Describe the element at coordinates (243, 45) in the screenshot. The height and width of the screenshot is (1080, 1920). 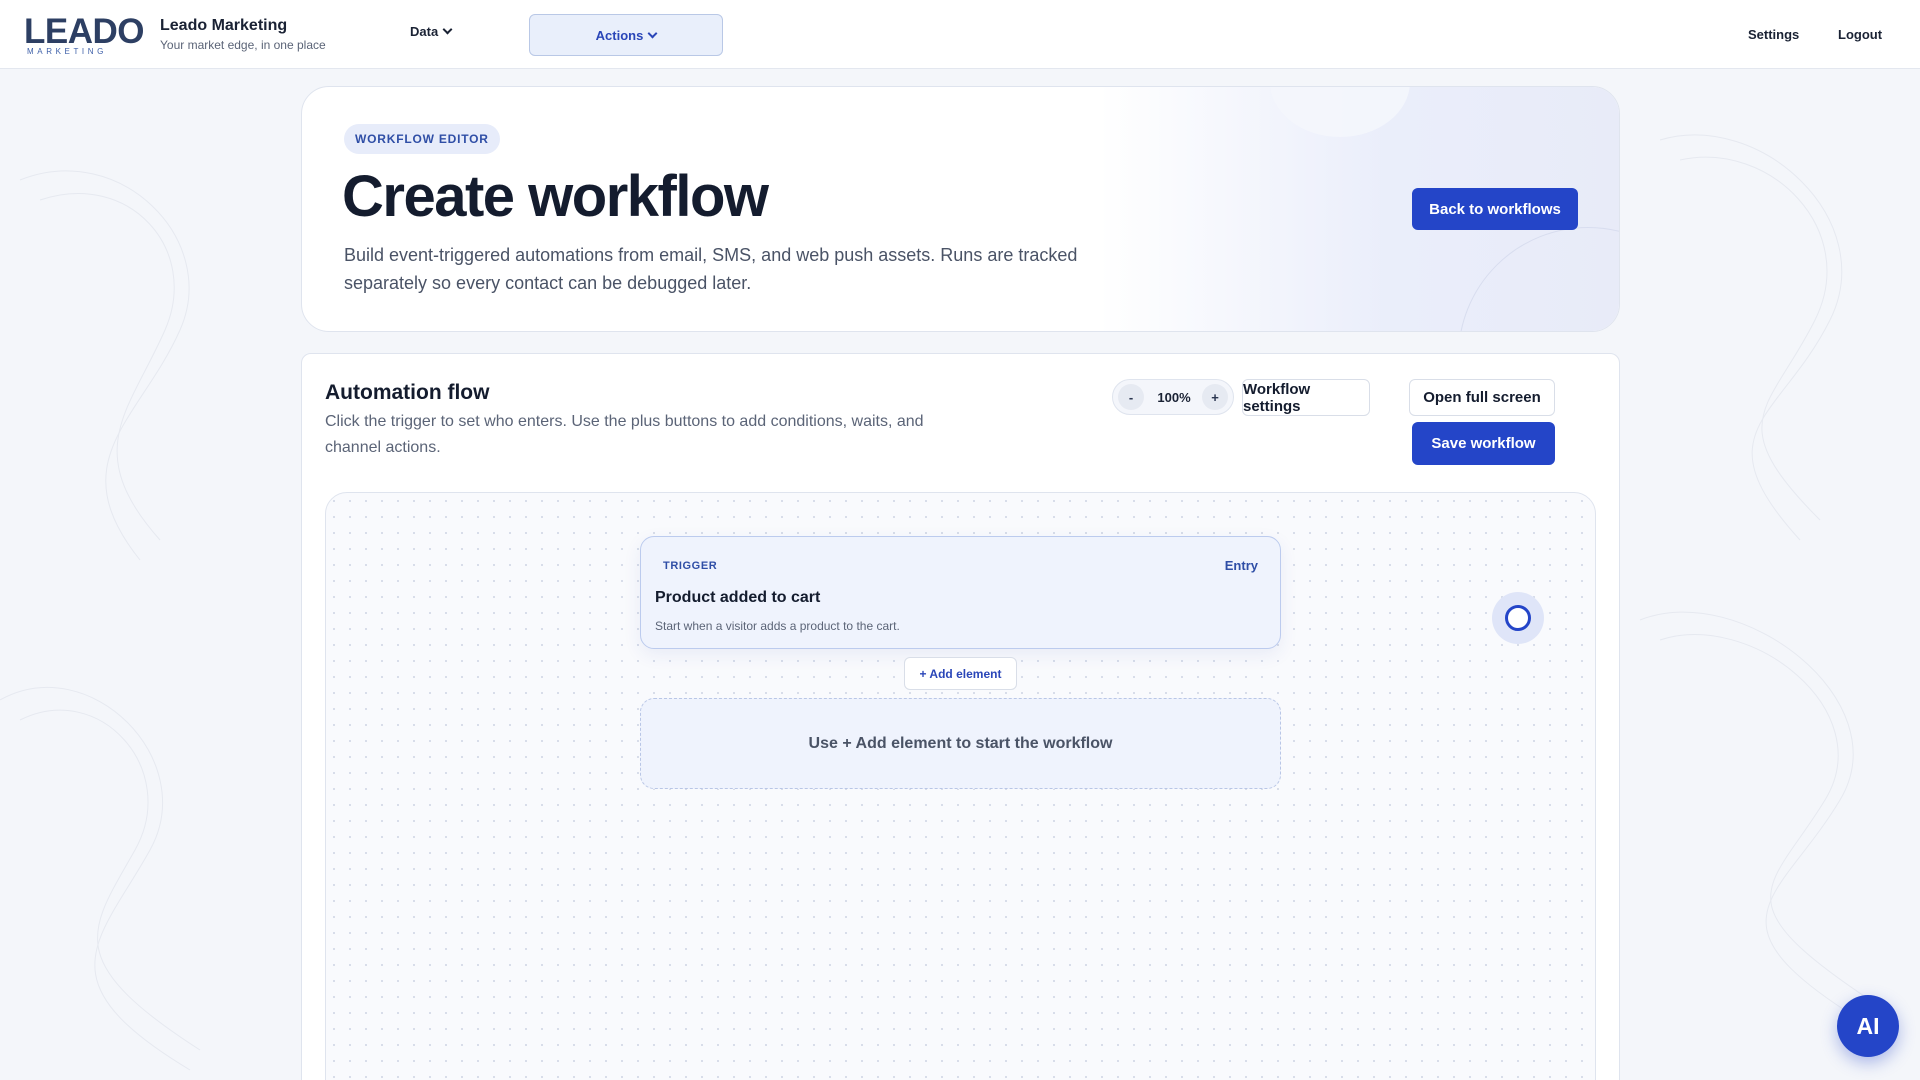
I see `brand-tagline: Your market edge, in one place` at that location.